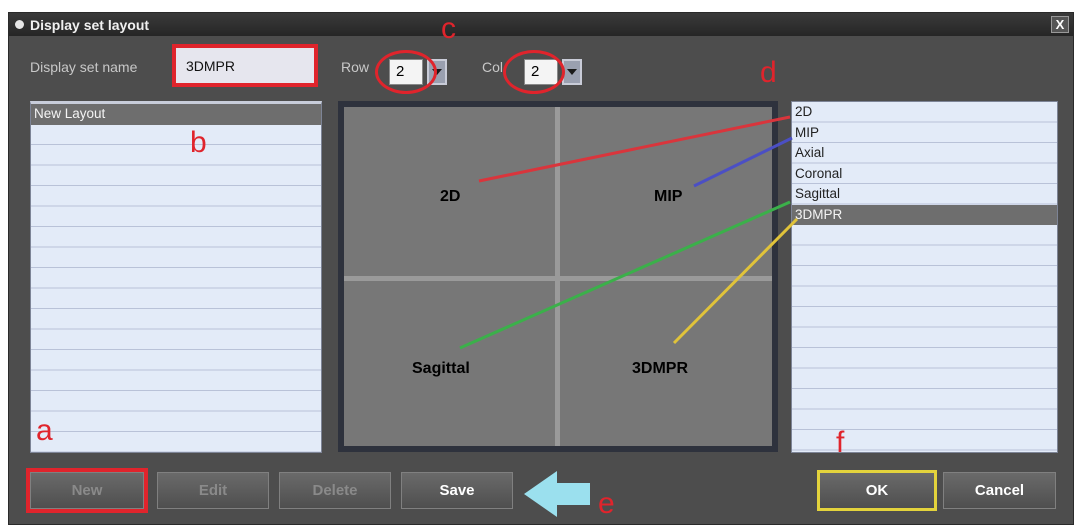 The height and width of the screenshot is (529, 1082). I want to click on annotation-c: c, so click(448, 28).